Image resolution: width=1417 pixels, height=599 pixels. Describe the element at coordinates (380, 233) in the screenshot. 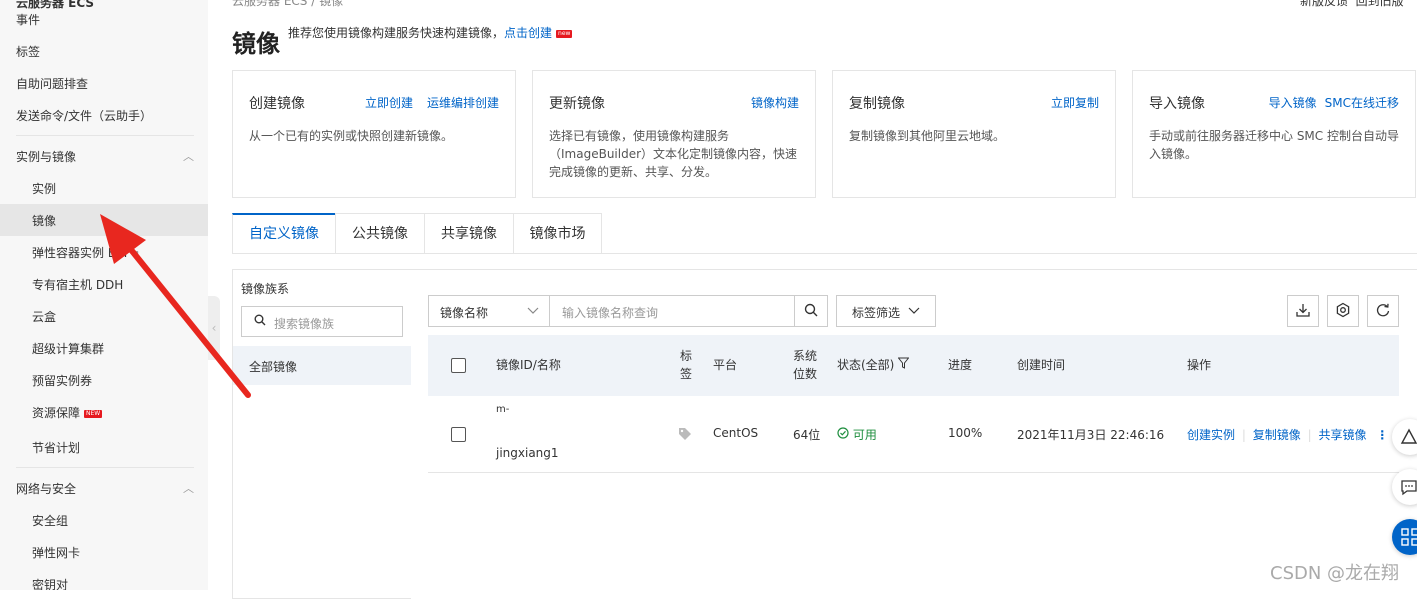

I see `tab-public-images: 公共镜像` at that location.